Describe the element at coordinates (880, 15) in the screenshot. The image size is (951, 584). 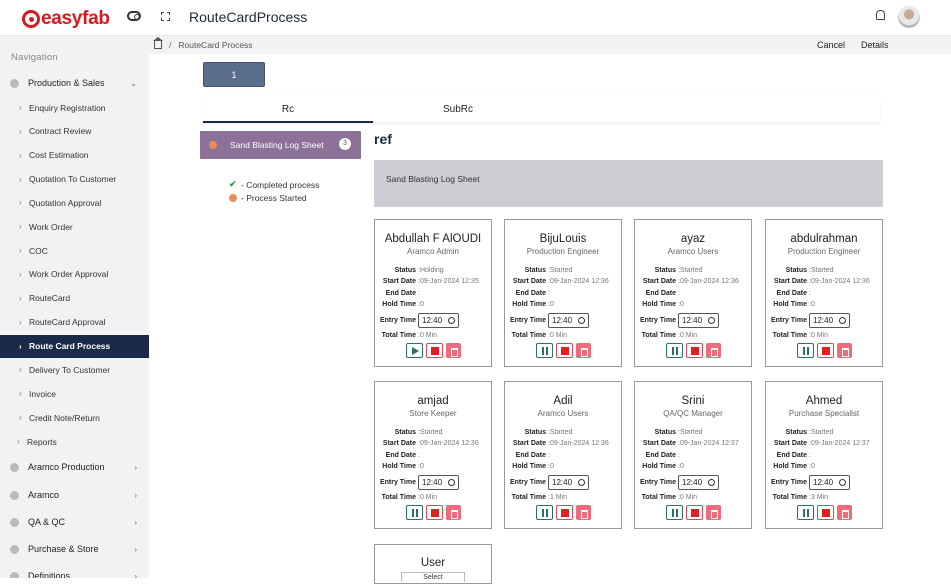
I see `bell-icon` at that location.